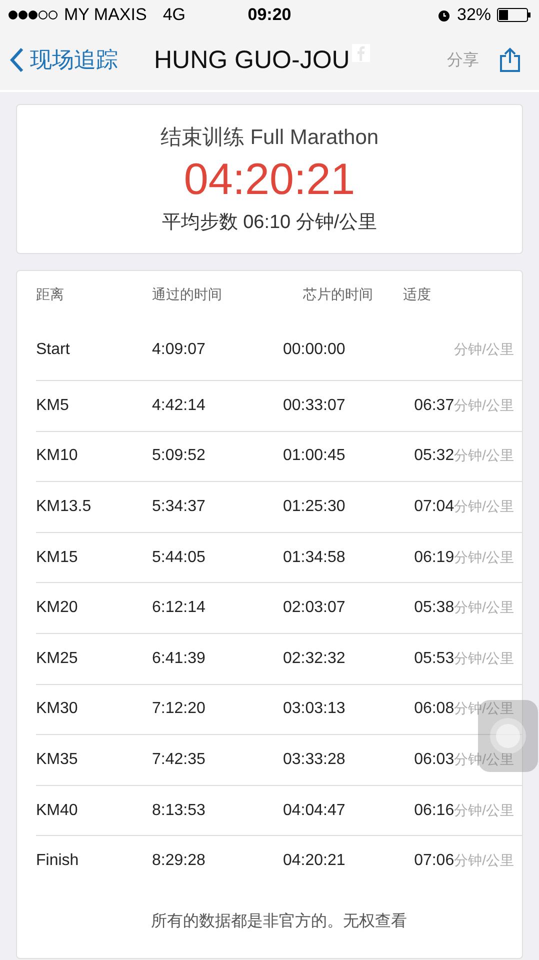  Describe the element at coordinates (179, 557) in the screenshot. I see `pass-time-cell-text: 5:44:05` at that location.